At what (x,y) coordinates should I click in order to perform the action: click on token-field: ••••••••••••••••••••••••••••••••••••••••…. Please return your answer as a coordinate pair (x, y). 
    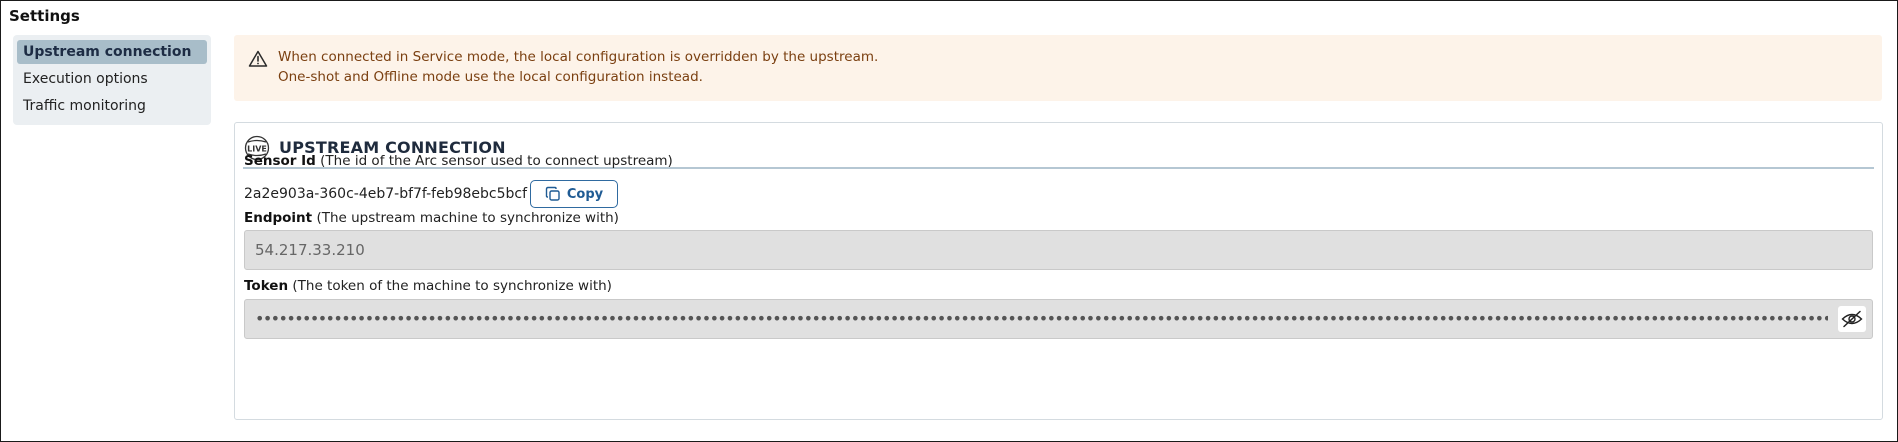
    Looking at the image, I should click on (1058, 319).